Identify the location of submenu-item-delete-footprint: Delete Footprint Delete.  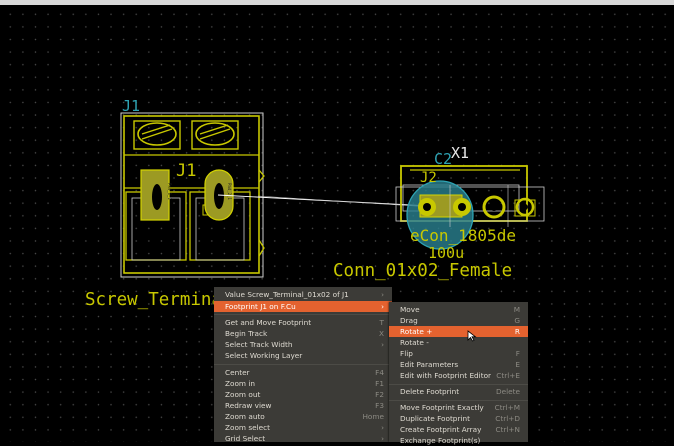
(458, 391).